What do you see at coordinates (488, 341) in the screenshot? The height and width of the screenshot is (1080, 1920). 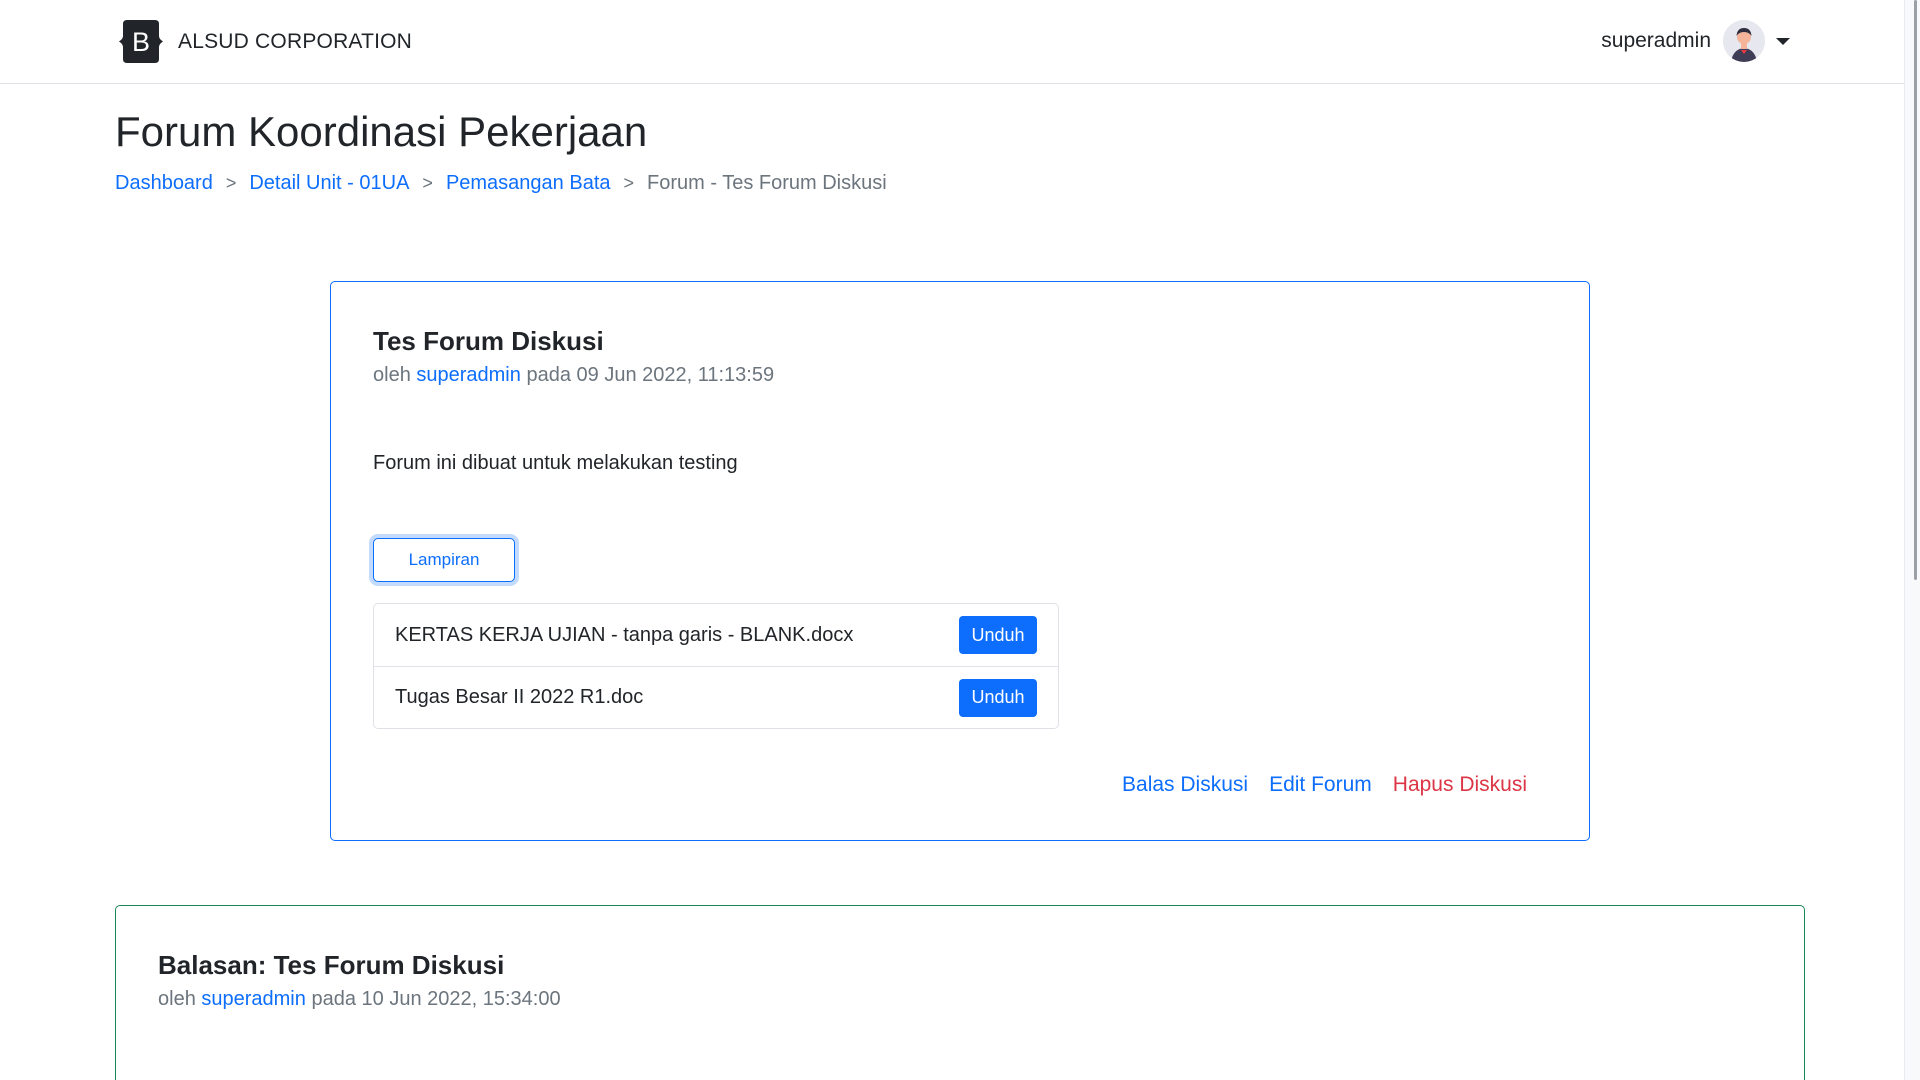 I see `post-title: Tes Forum Diskusi` at bounding box center [488, 341].